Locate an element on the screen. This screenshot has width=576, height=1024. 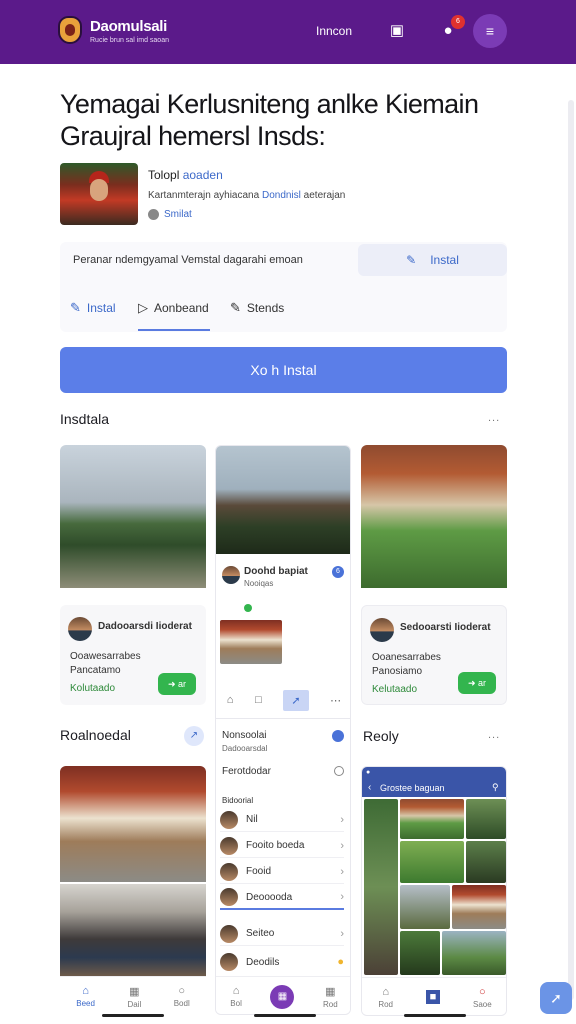
nav-item-square: ■ is located at coordinates (433, 997).